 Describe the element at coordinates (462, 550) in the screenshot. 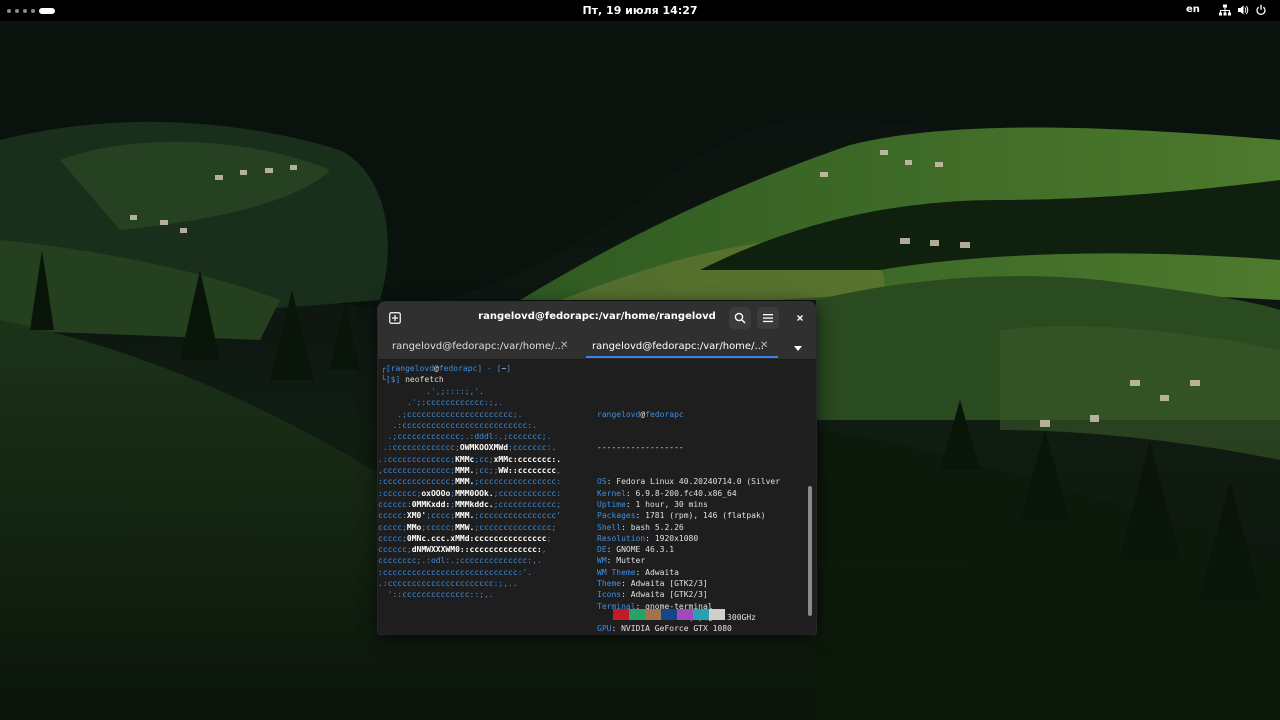

I see `ascii-logo-line: cccccc;dNMWXXXWM0::cccccccccccccc:,` at that location.